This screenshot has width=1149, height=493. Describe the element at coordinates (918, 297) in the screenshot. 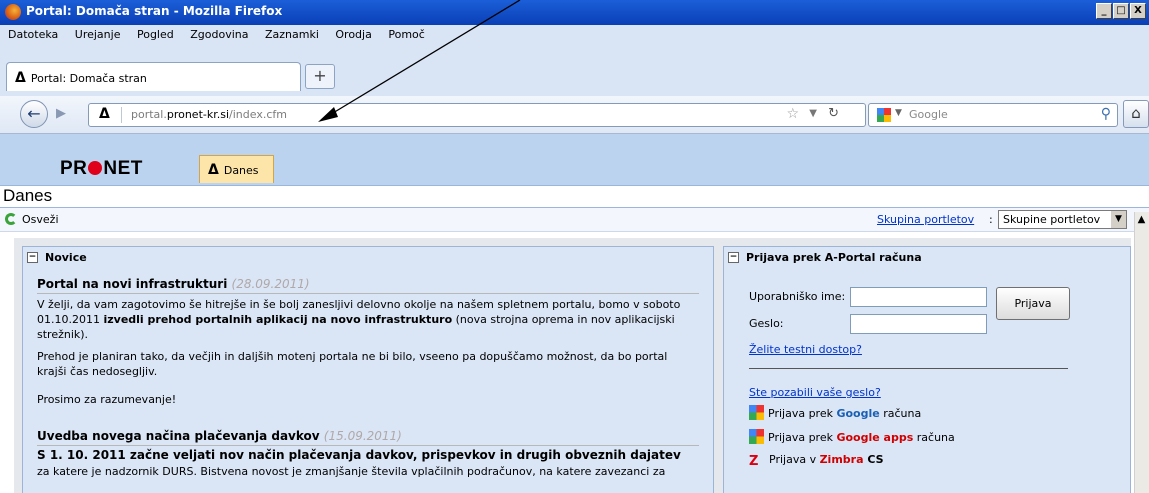

I see `username-field` at that location.